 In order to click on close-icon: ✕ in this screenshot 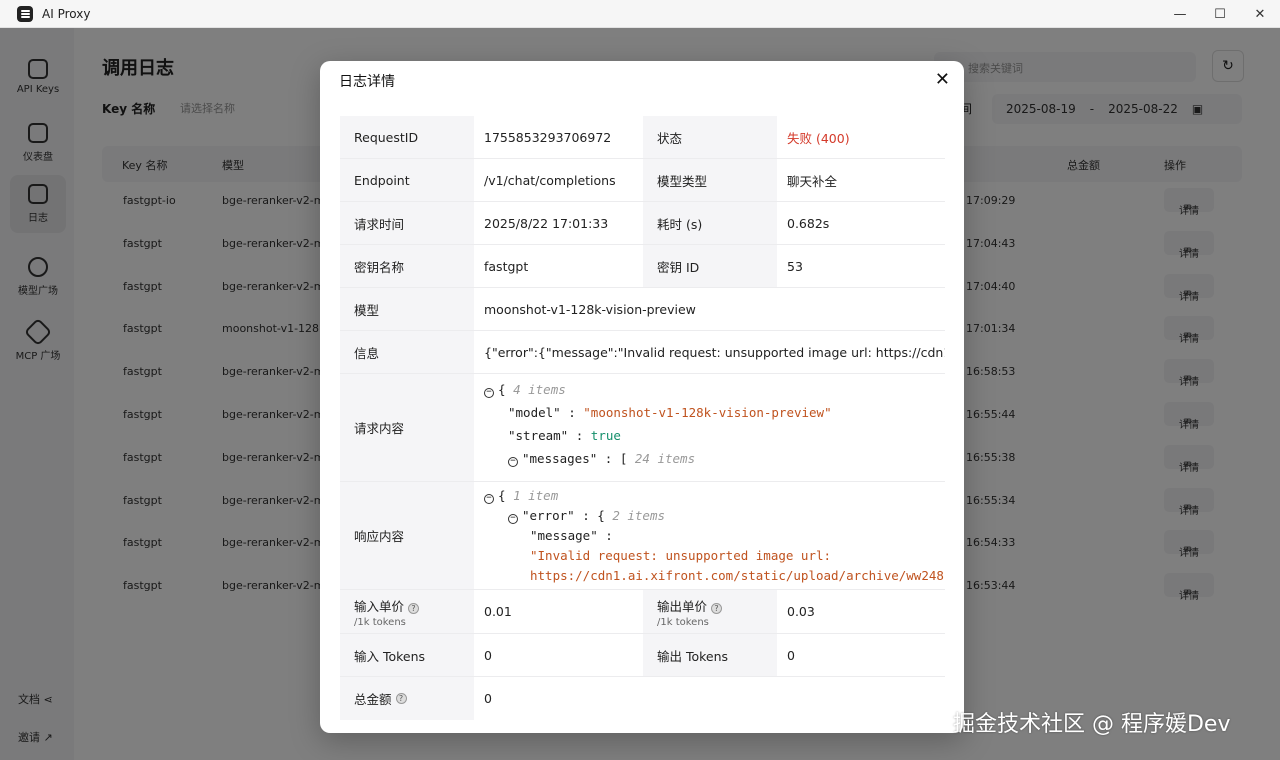, I will do `click(942, 79)`.